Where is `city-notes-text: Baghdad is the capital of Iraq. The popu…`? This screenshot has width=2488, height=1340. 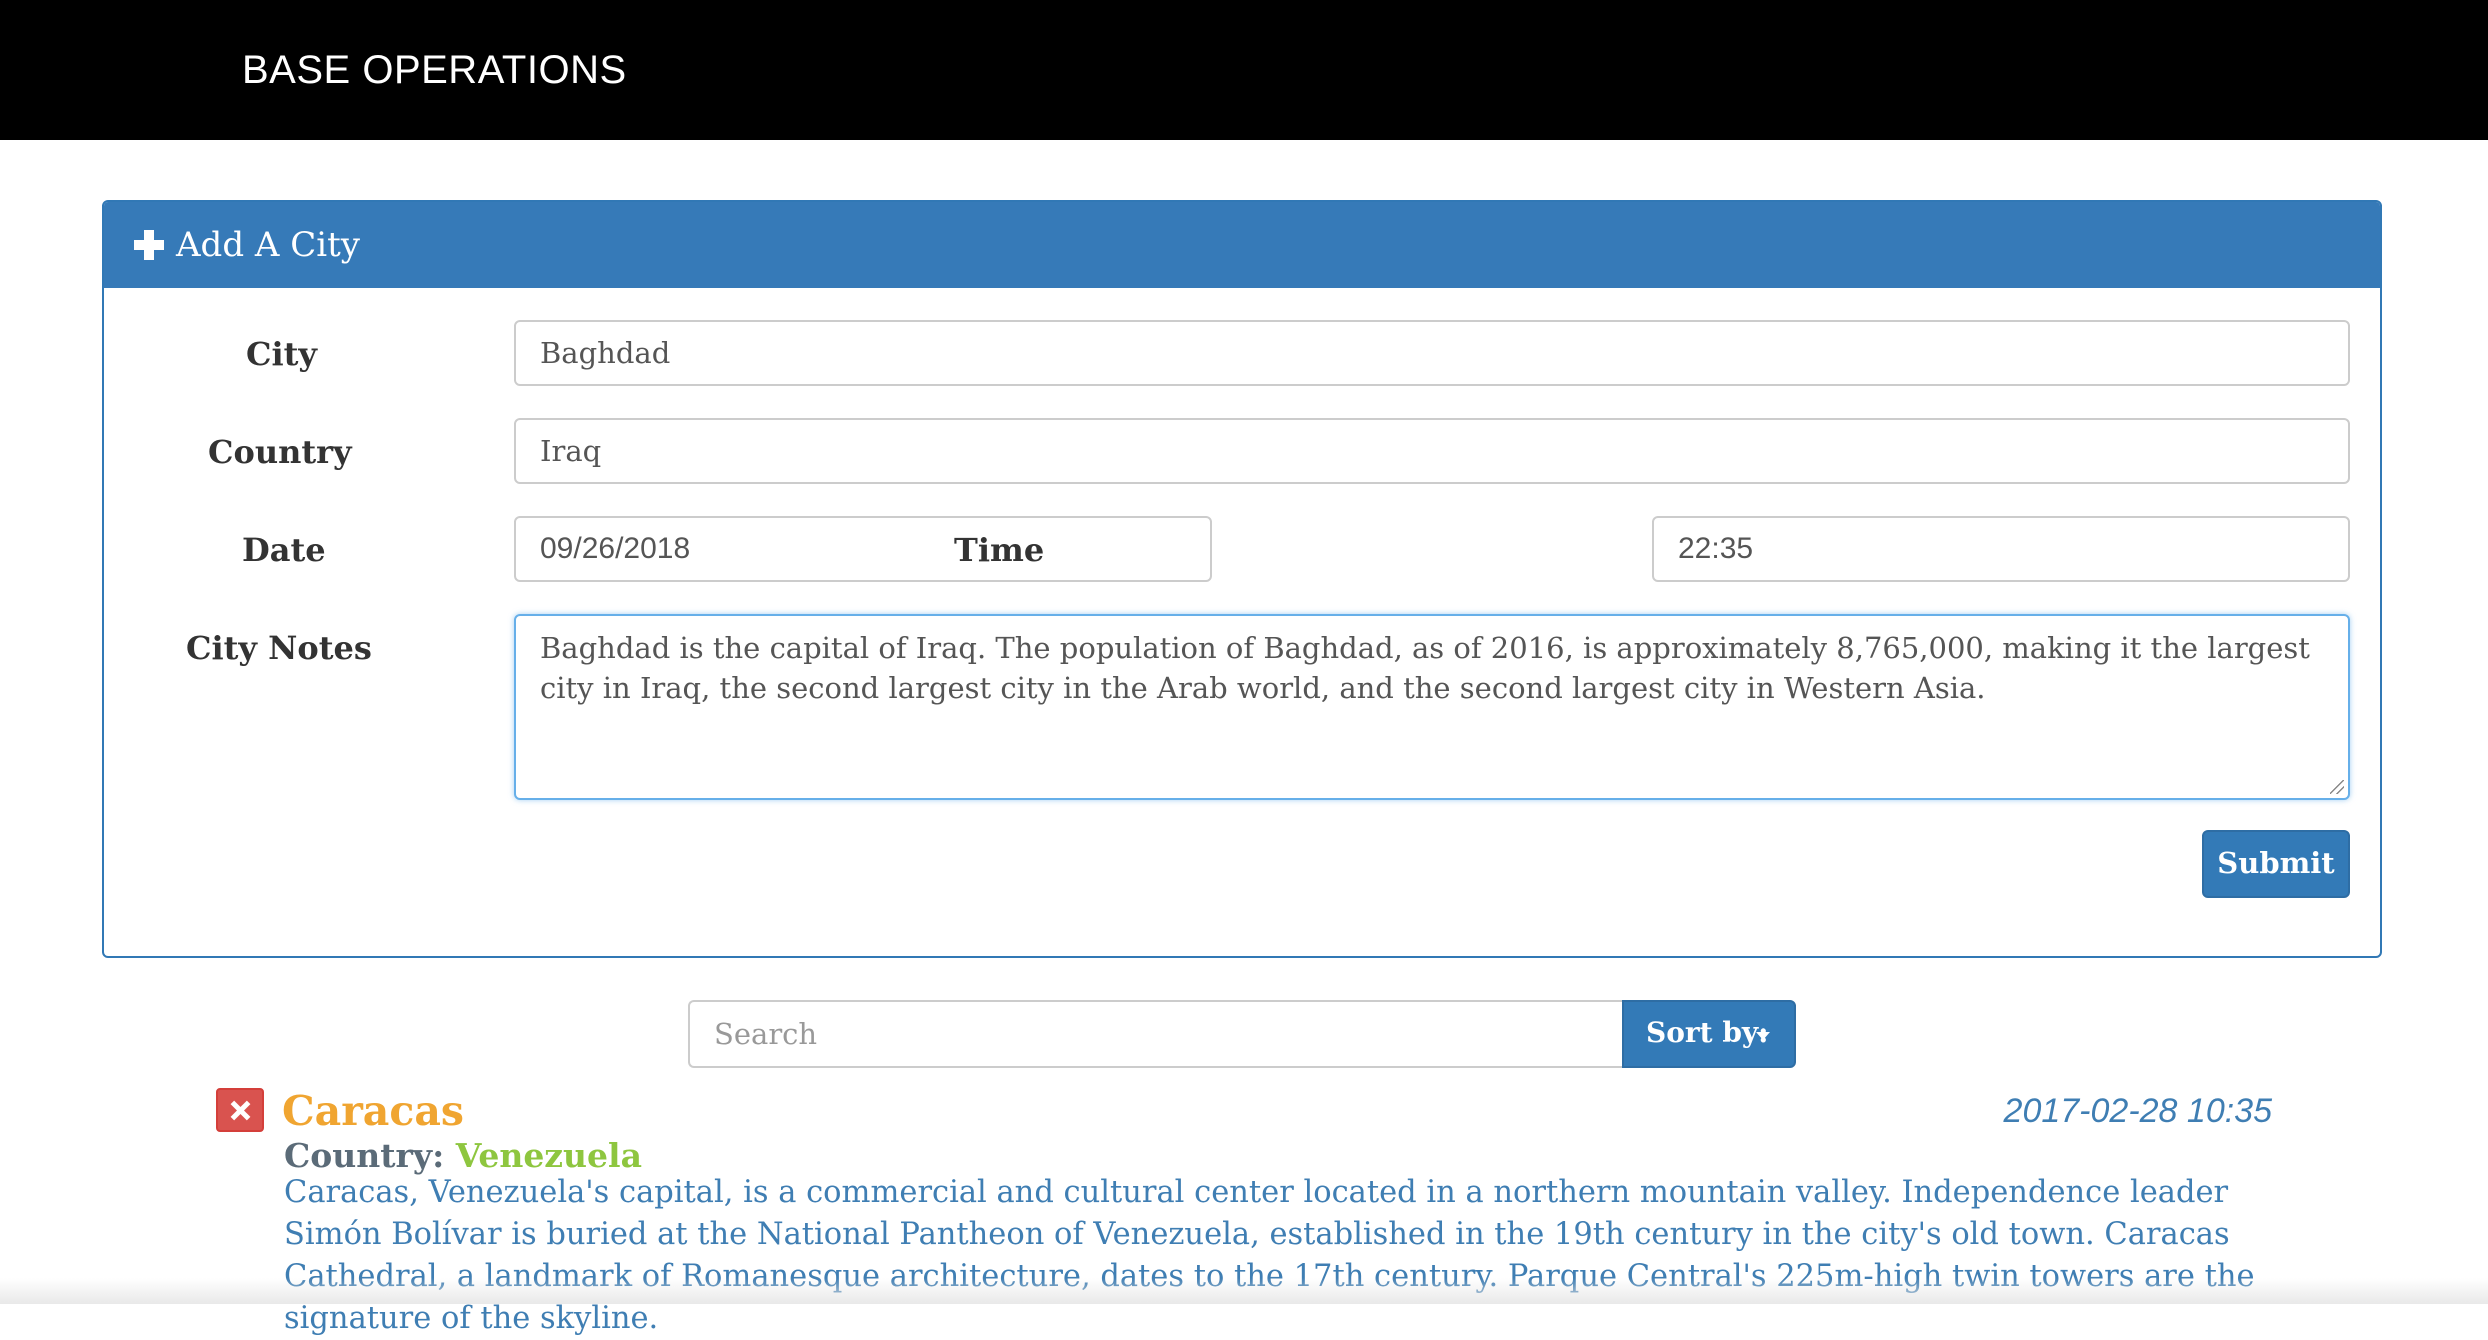
city-notes-text: Baghdad is the capital of Iraq. The popu… is located at coordinates (1425, 668).